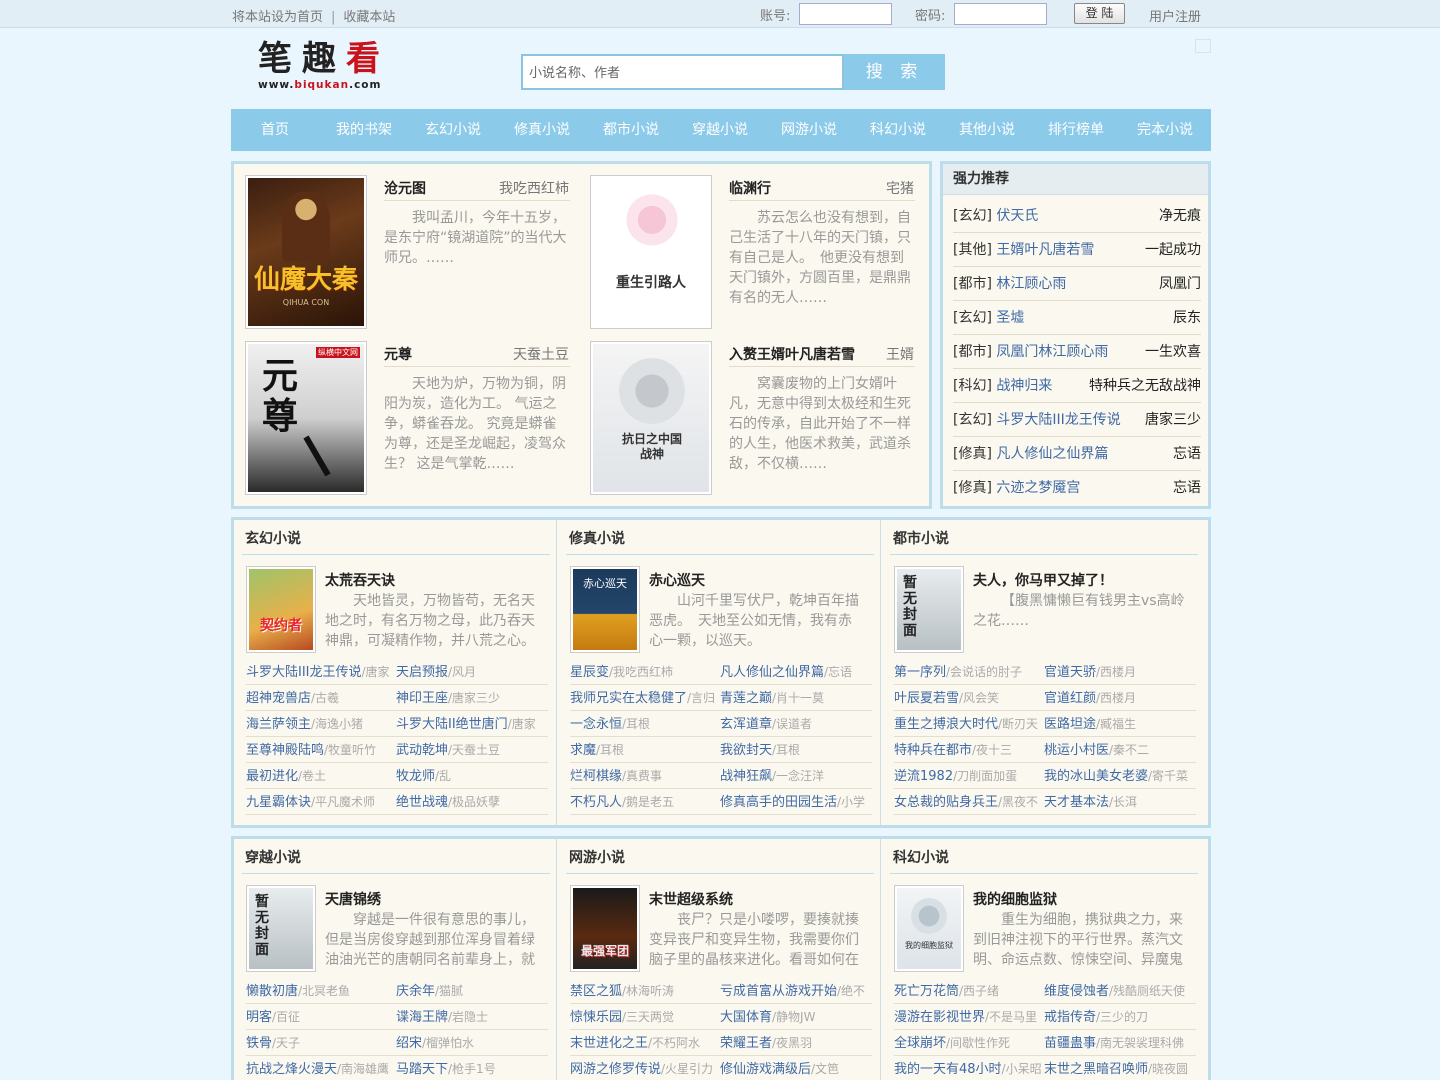 This screenshot has width=1440, height=1080. What do you see at coordinates (677, 580) in the screenshot?
I see `category-book-title: 赤心巡天` at bounding box center [677, 580].